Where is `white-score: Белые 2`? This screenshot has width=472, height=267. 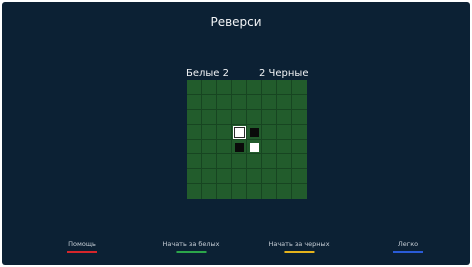 white-score: Белые 2 is located at coordinates (207, 73).